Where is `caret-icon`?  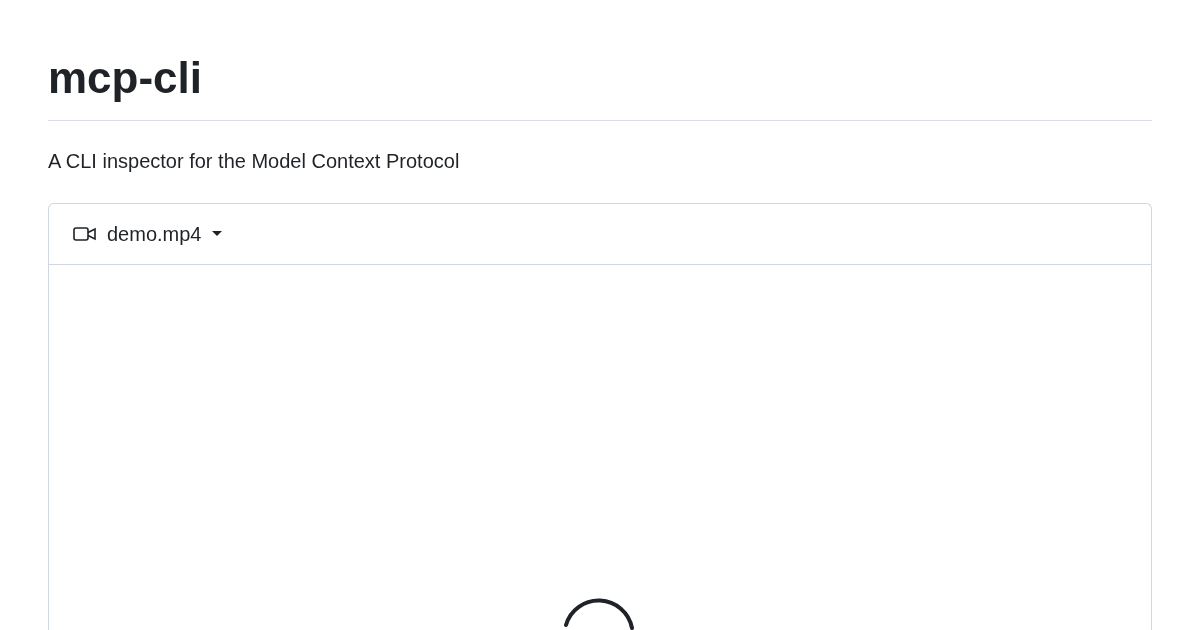
caret-icon is located at coordinates (216, 234).